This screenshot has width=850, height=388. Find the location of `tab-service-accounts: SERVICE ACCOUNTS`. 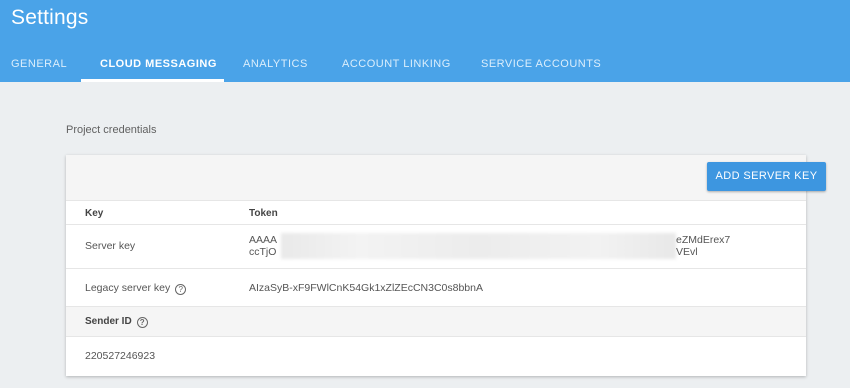

tab-service-accounts: SERVICE ACCOUNTS is located at coordinates (541, 64).